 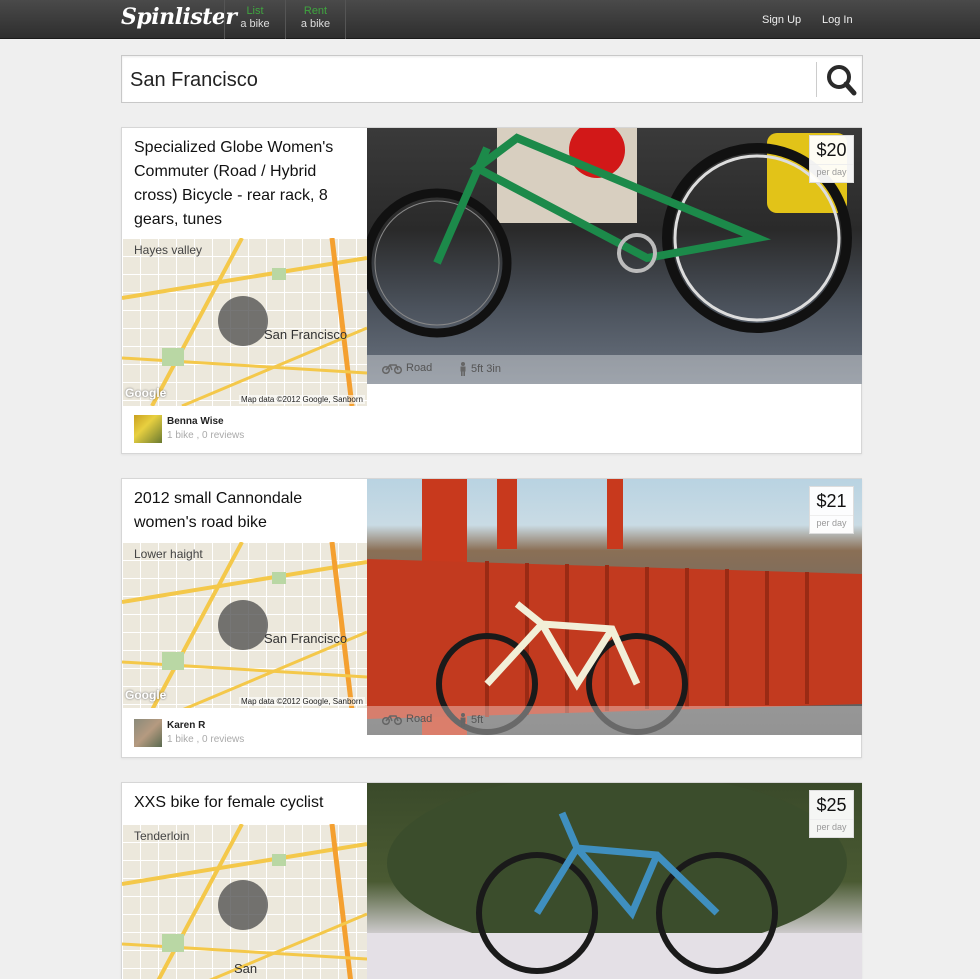 I want to click on bike-specs: Road 5ft, so click(x=614, y=720).